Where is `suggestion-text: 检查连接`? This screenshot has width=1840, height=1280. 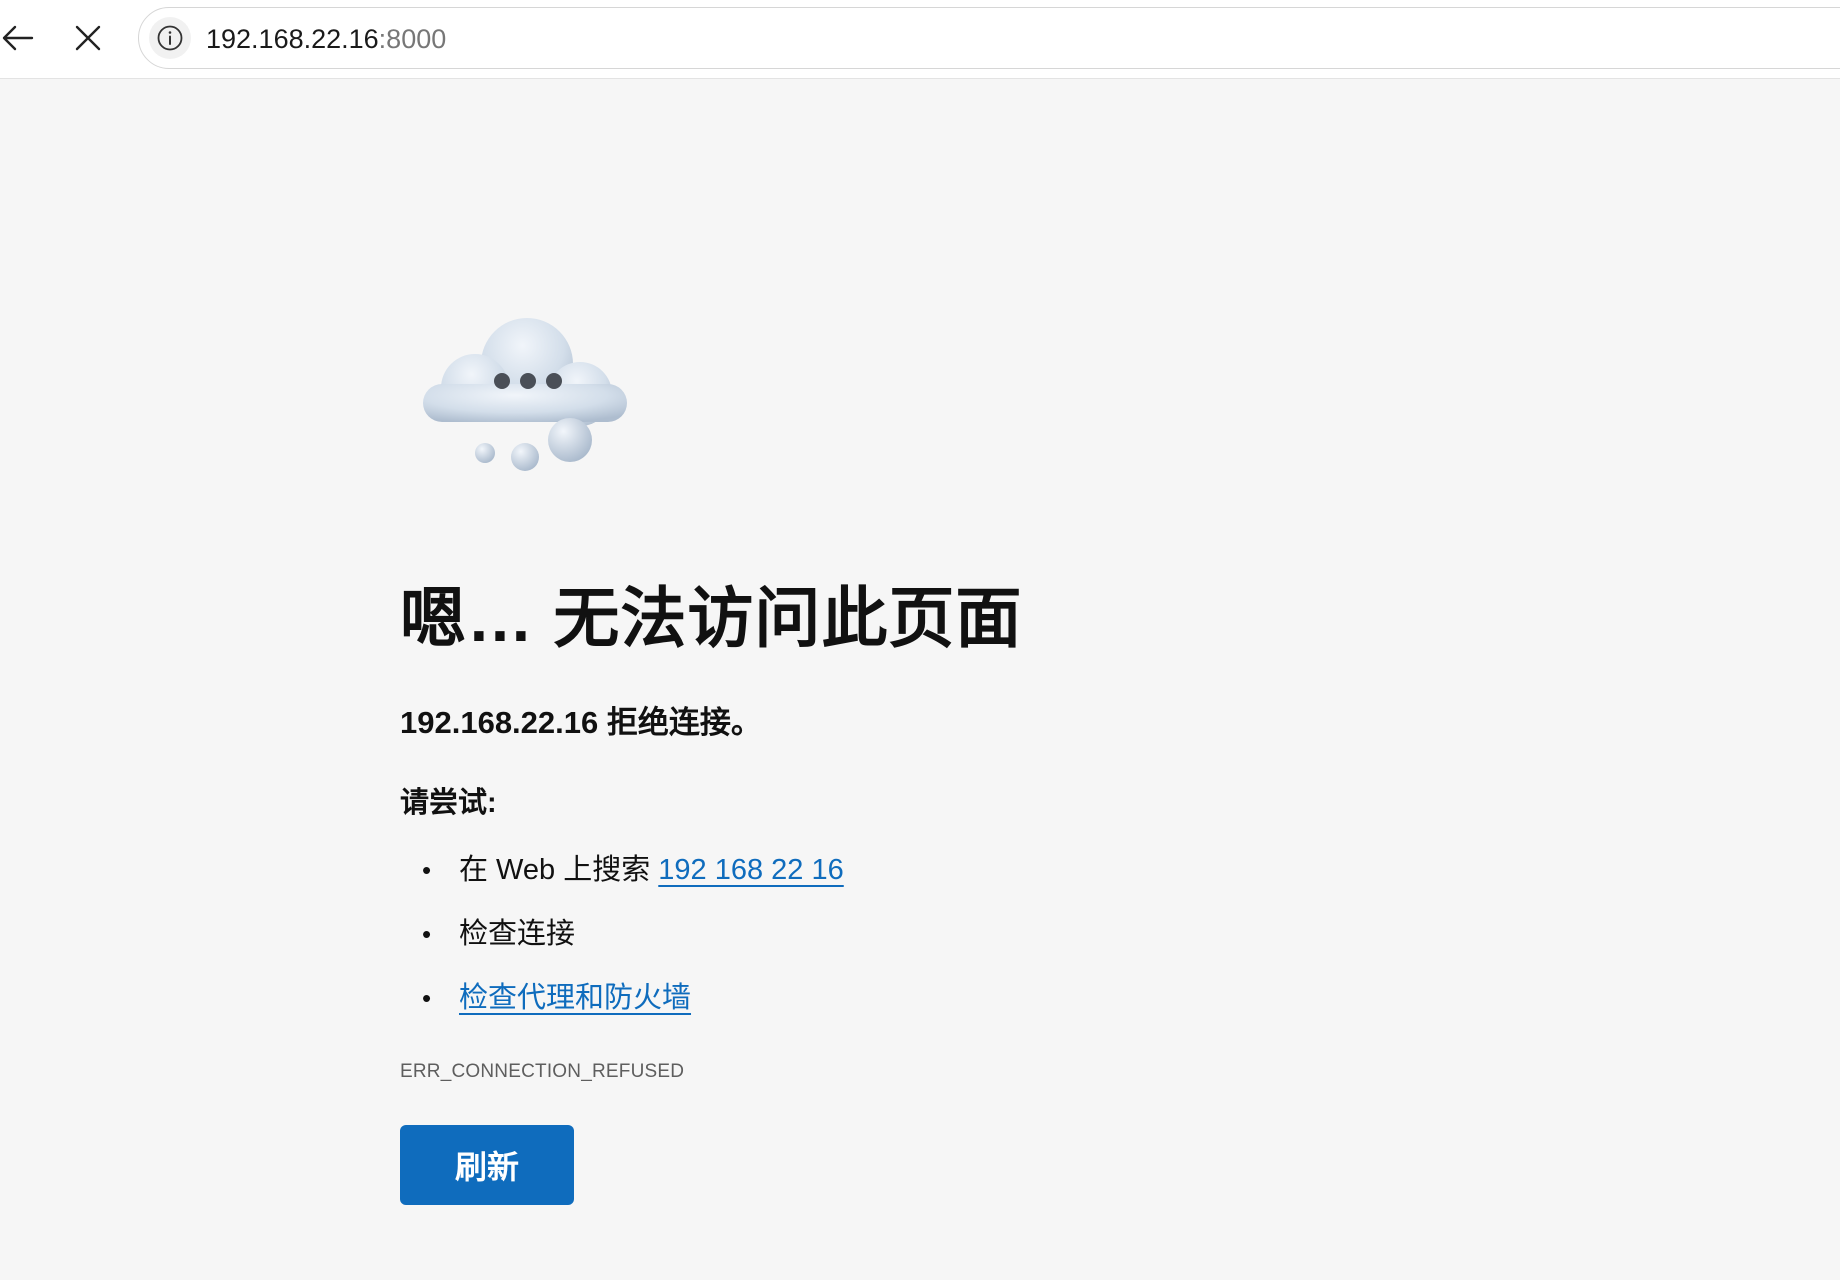
suggestion-text: 检查连接 is located at coordinates (517, 934).